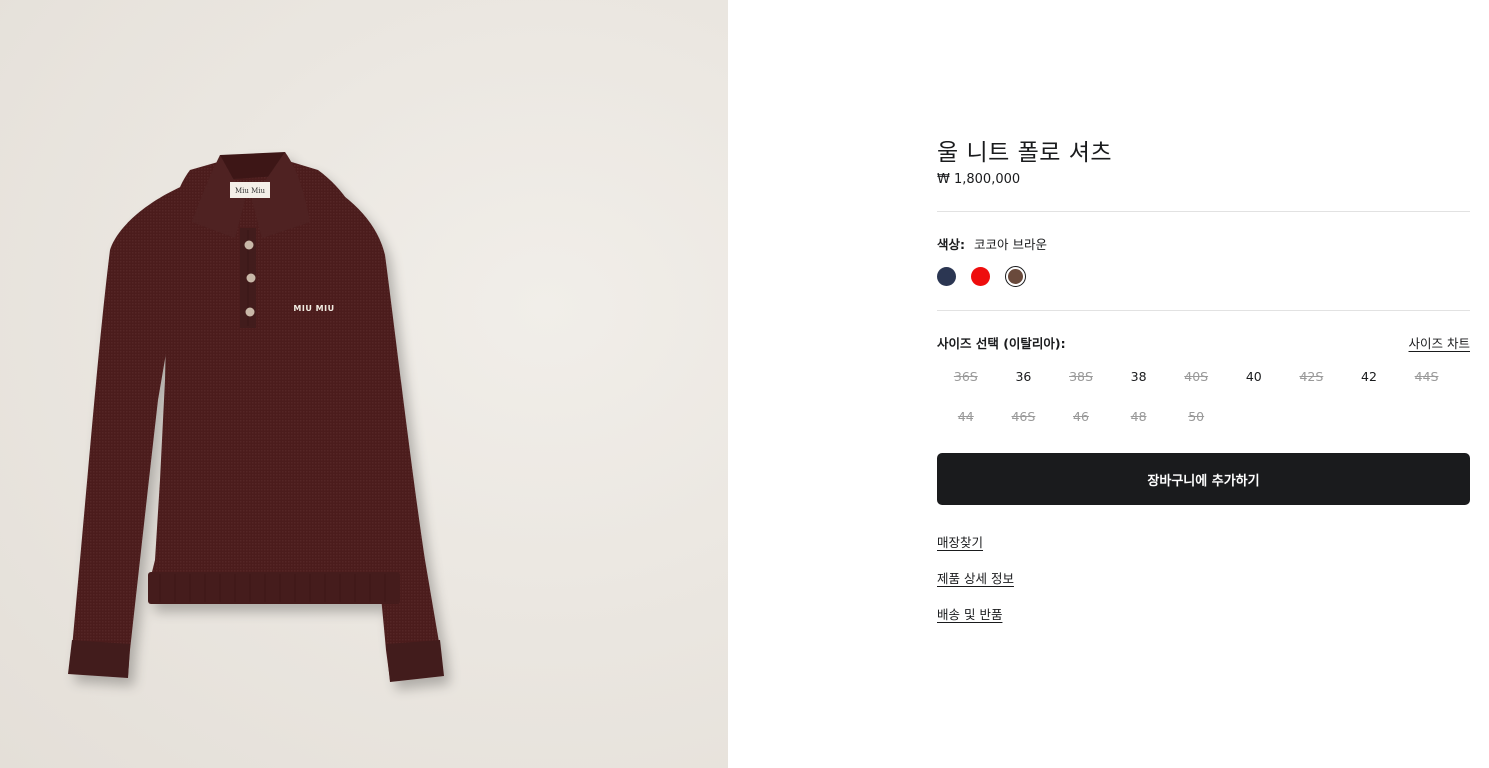 This screenshot has height=768, width=1489. What do you see at coordinates (1196, 417) in the screenshot?
I see `size-option: 50` at bounding box center [1196, 417].